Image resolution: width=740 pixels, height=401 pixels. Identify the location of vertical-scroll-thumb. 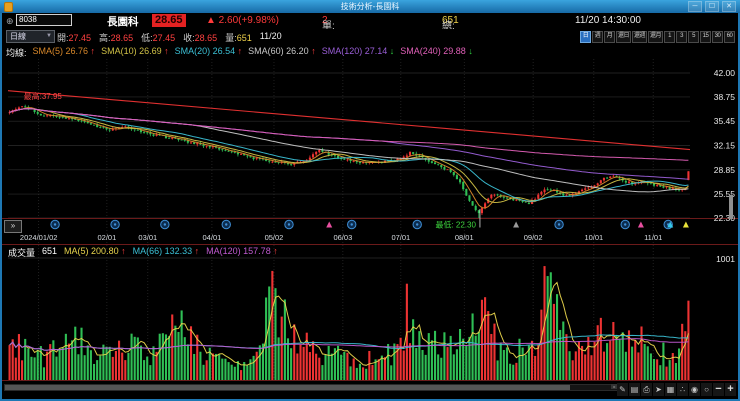
(731, 207).